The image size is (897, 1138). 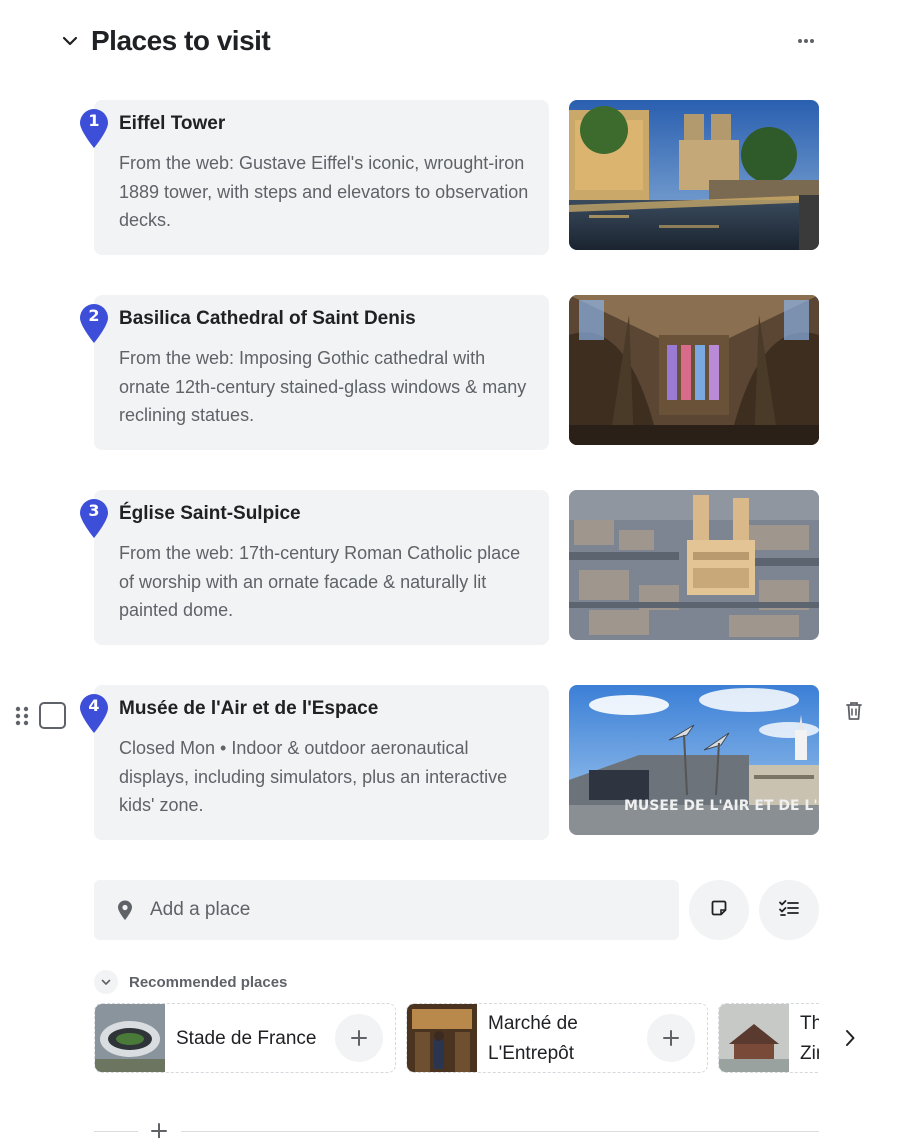 I want to click on recommended-card: Th Zir, so click(x=768, y=1038).